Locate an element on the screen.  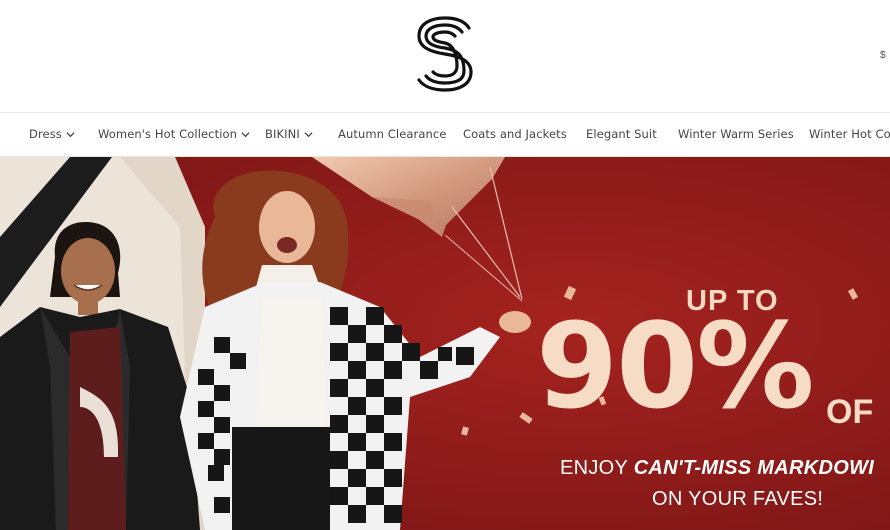
promo-subtagline: ON YOUR FAVES! is located at coordinates (738, 499).